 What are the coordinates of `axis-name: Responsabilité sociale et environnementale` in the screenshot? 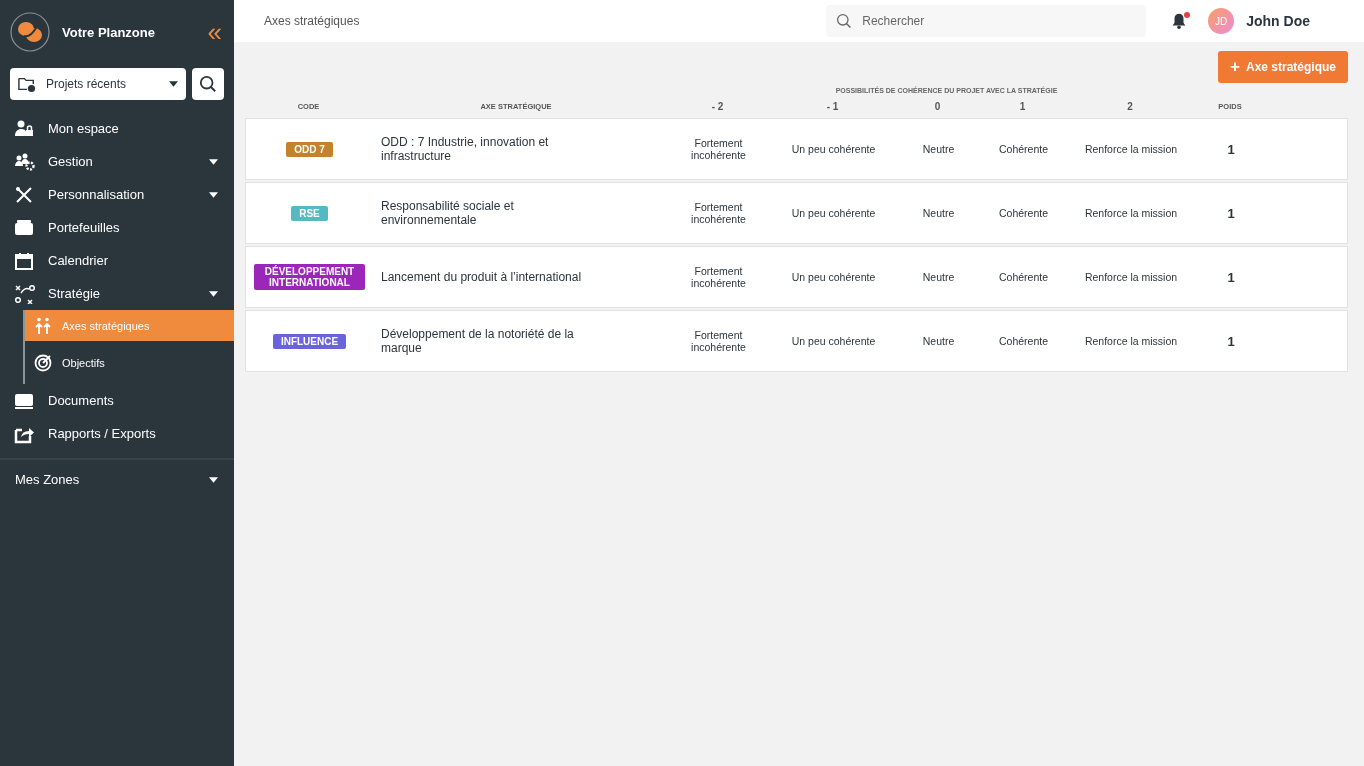 It's located at (447, 213).